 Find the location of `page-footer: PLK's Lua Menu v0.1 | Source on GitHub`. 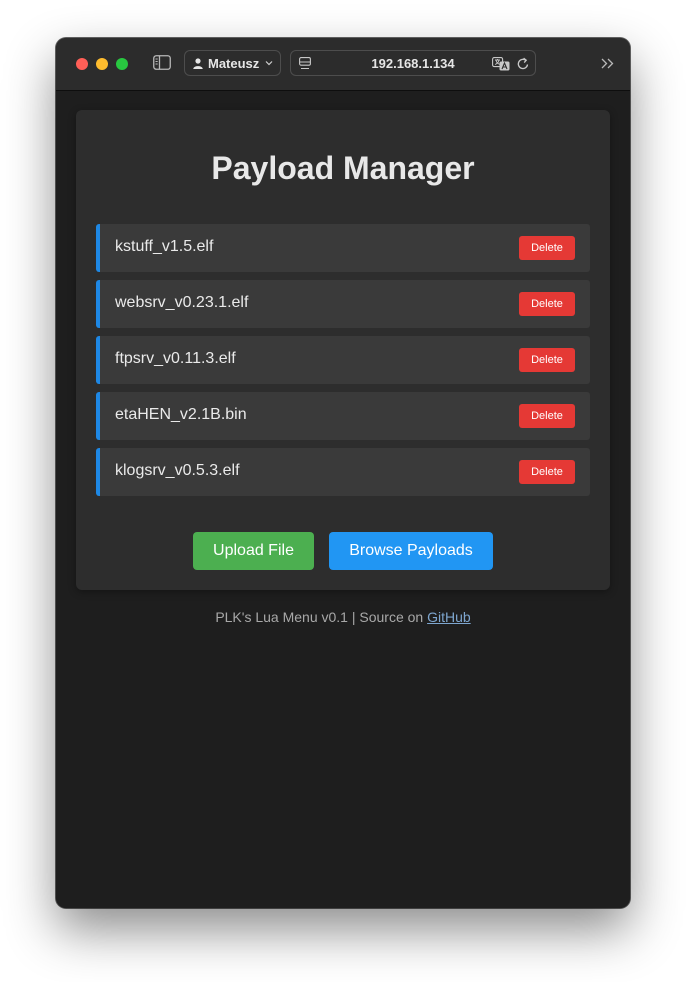

page-footer: PLK's Lua Menu v0.1 | Source on GitHub is located at coordinates (343, 617).